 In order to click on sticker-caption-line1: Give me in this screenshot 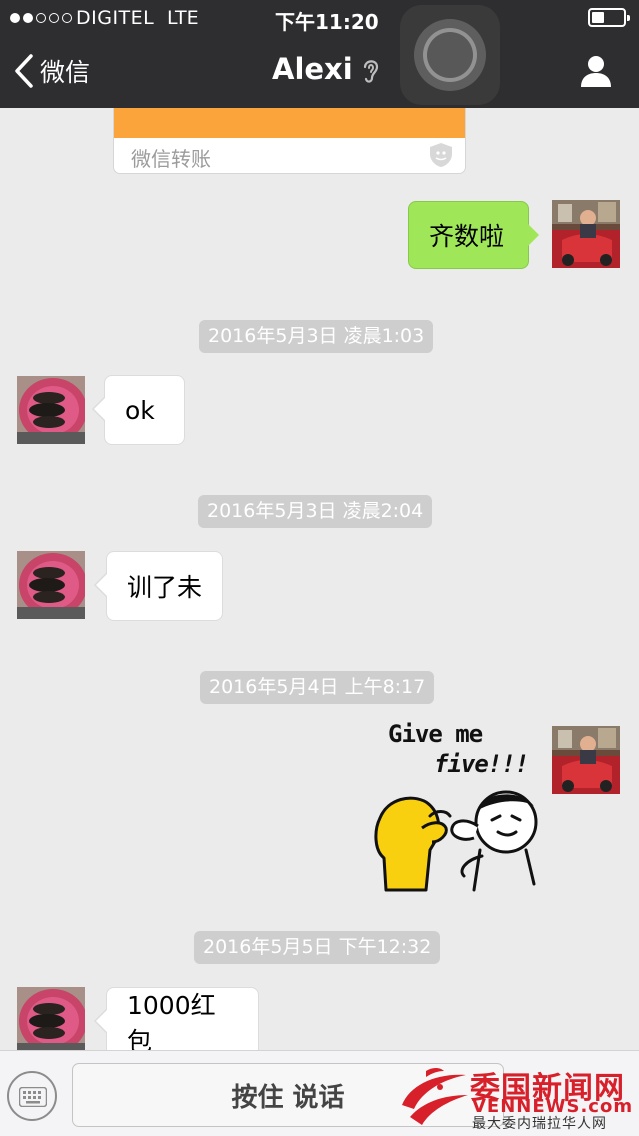, I will do `click(435, 734)`.